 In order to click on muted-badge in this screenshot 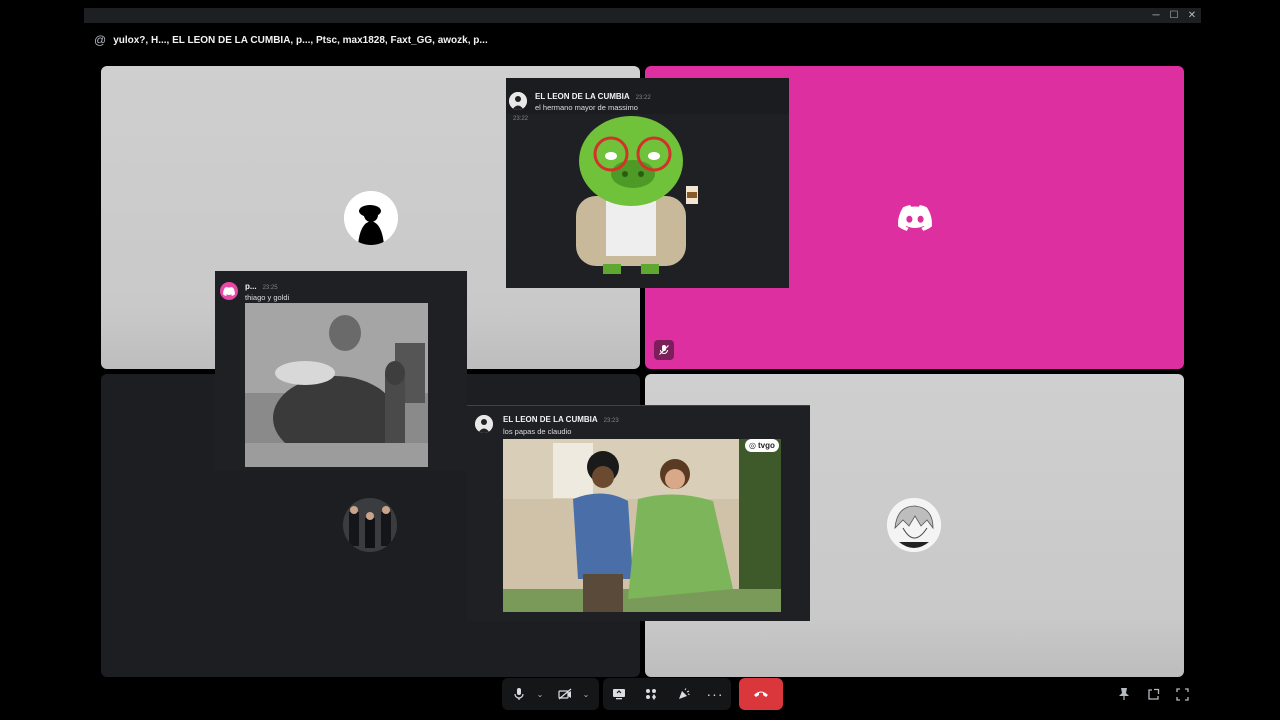, I will do `click(664, 350)`.